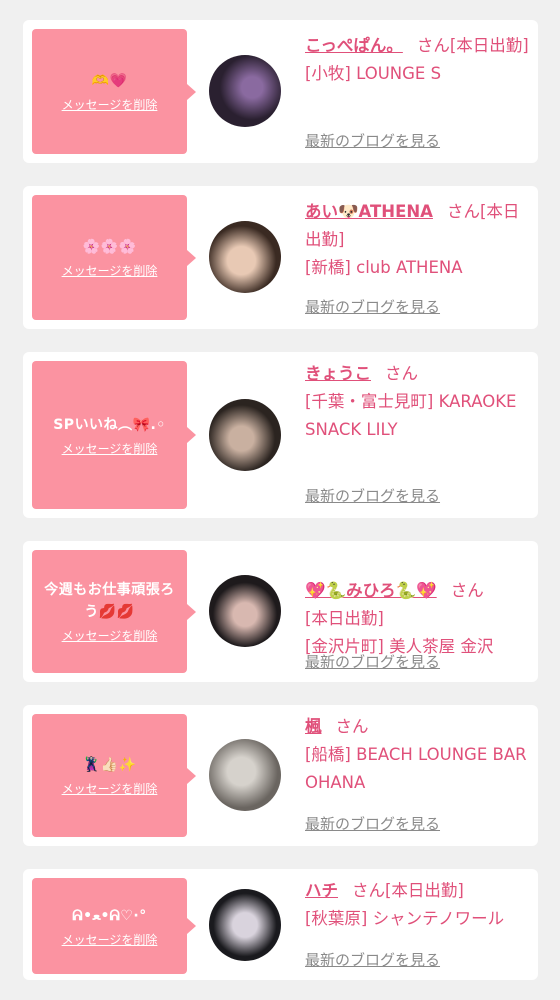 This screenshot has width=560, height=1000. Describe the element at coordinates (417, 240) in the screenshot. I see `profile-info: あい🐶ATHENA さん[本日出勤] [新橋] club ATHENA` at that location.